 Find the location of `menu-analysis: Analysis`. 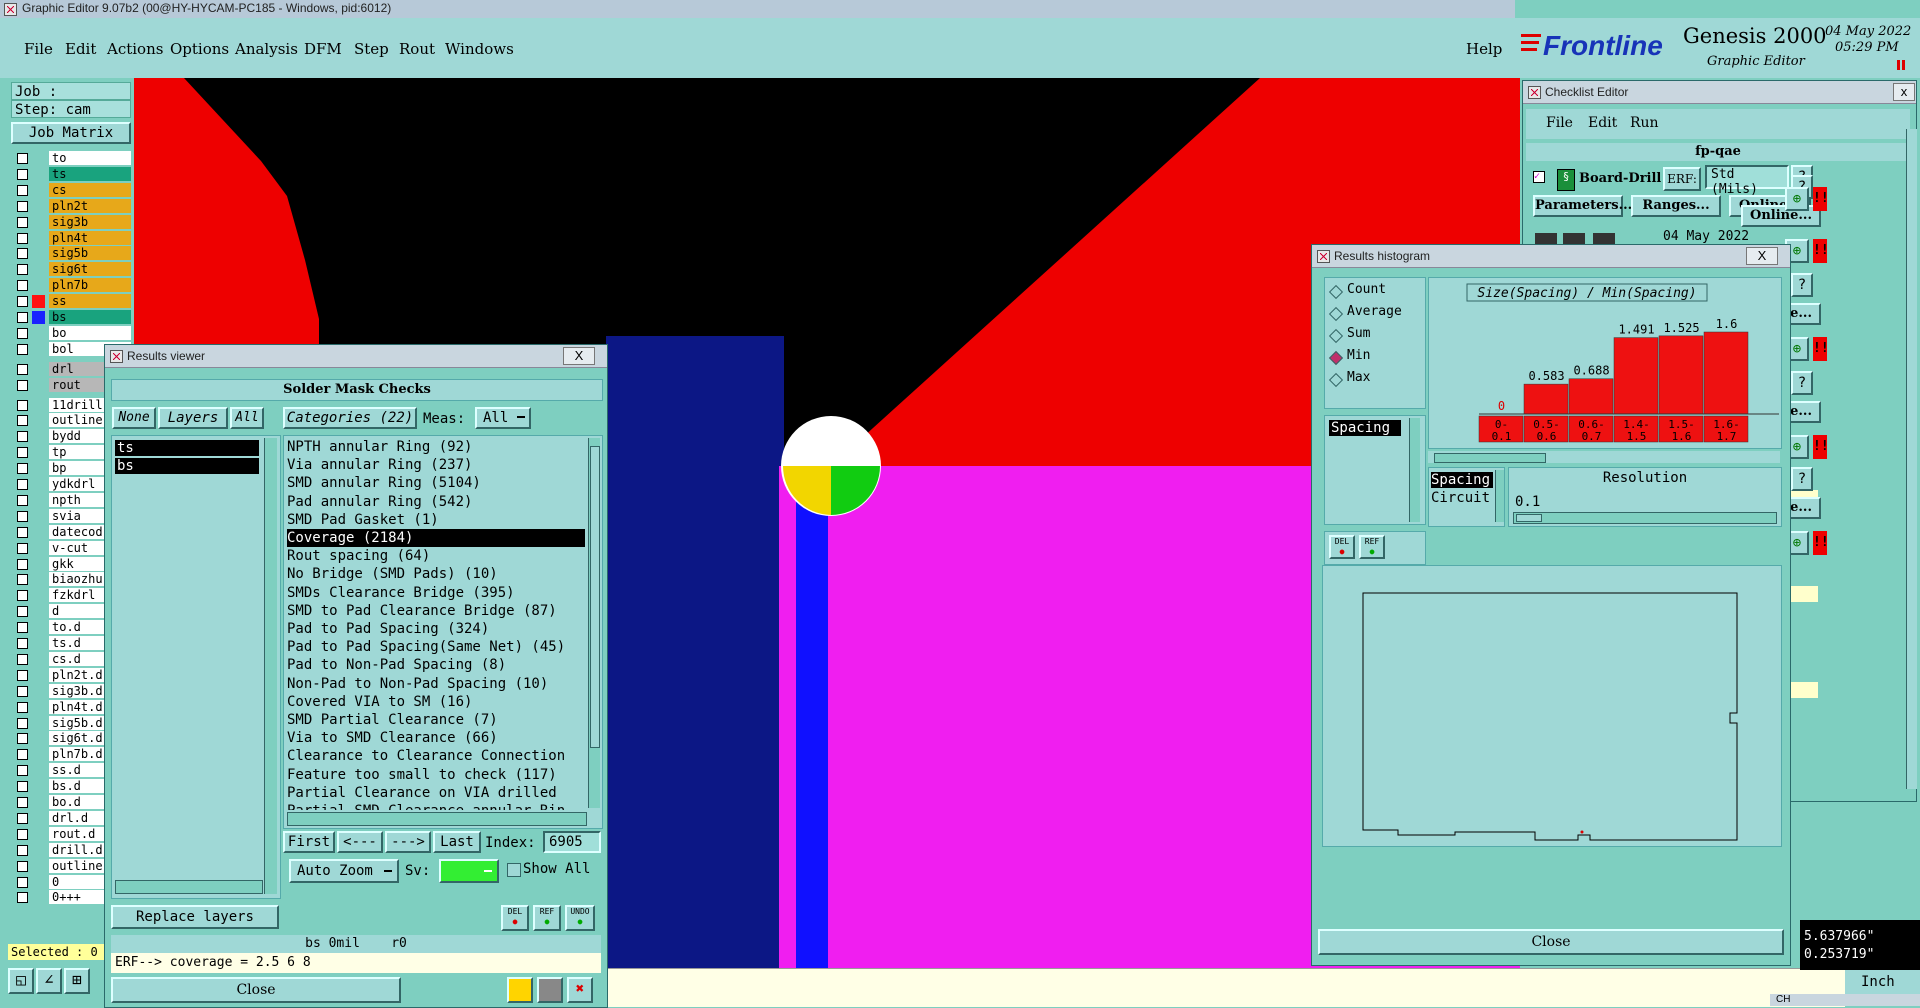

menu-analysis: Analysis is located at coordinates (266, 49).